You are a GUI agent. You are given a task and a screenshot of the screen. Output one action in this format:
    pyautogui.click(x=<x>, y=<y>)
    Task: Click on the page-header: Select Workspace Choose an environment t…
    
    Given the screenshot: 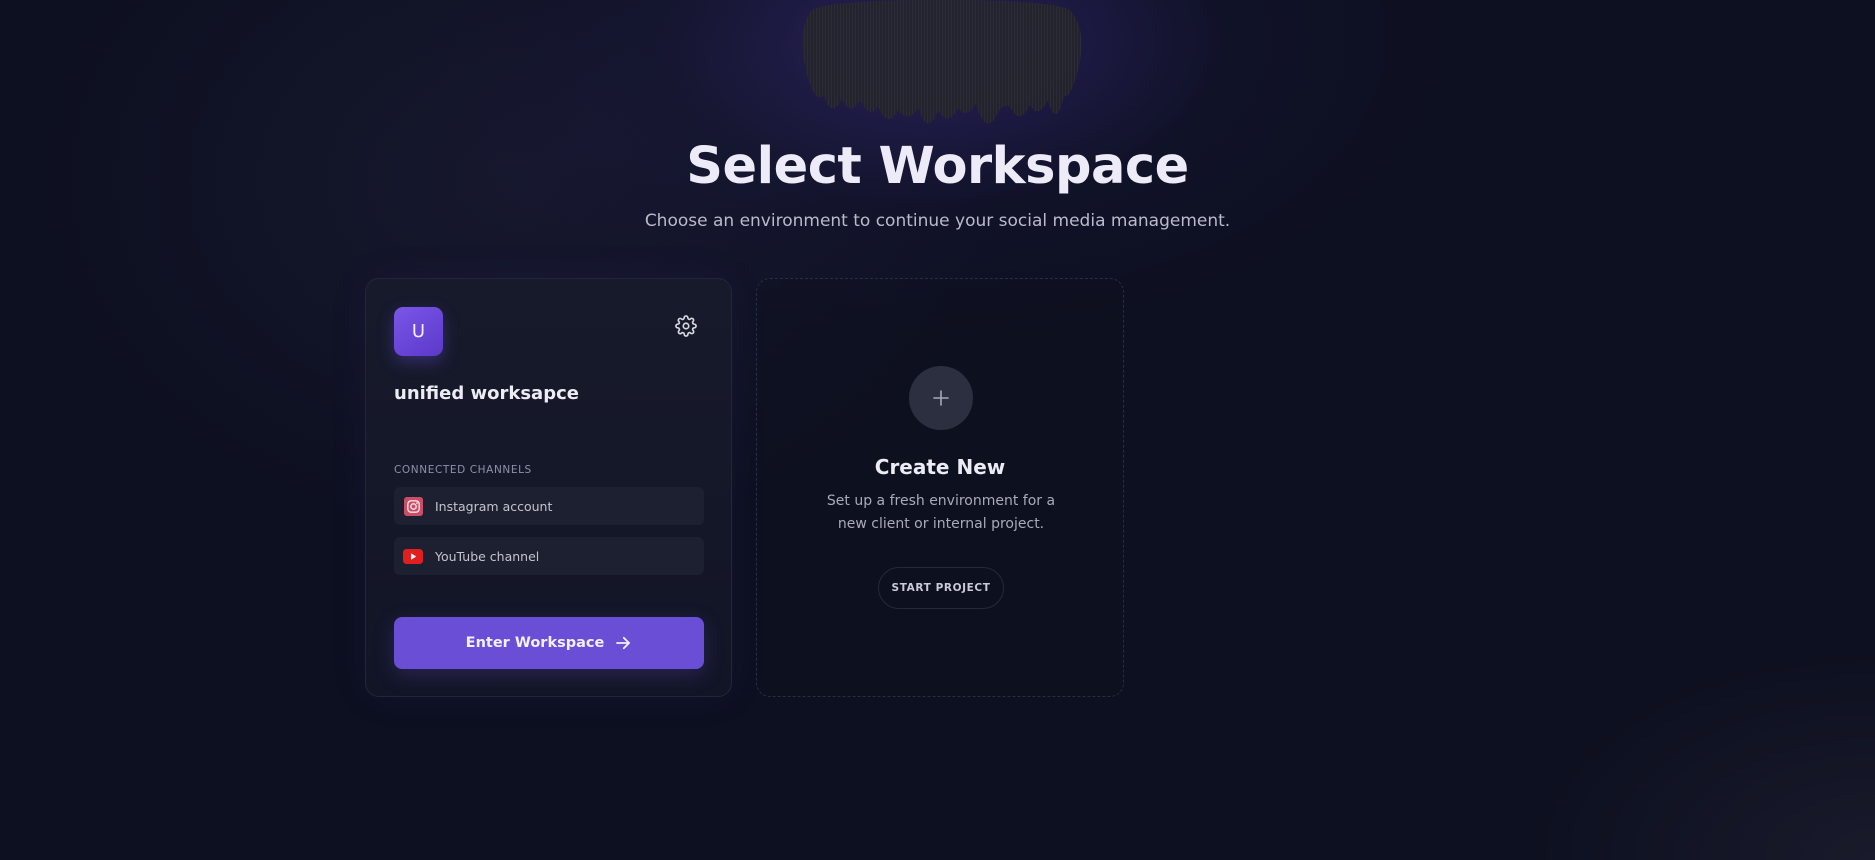 What is the action you would take?
    pyautogui.click(x=937, y=184)
    